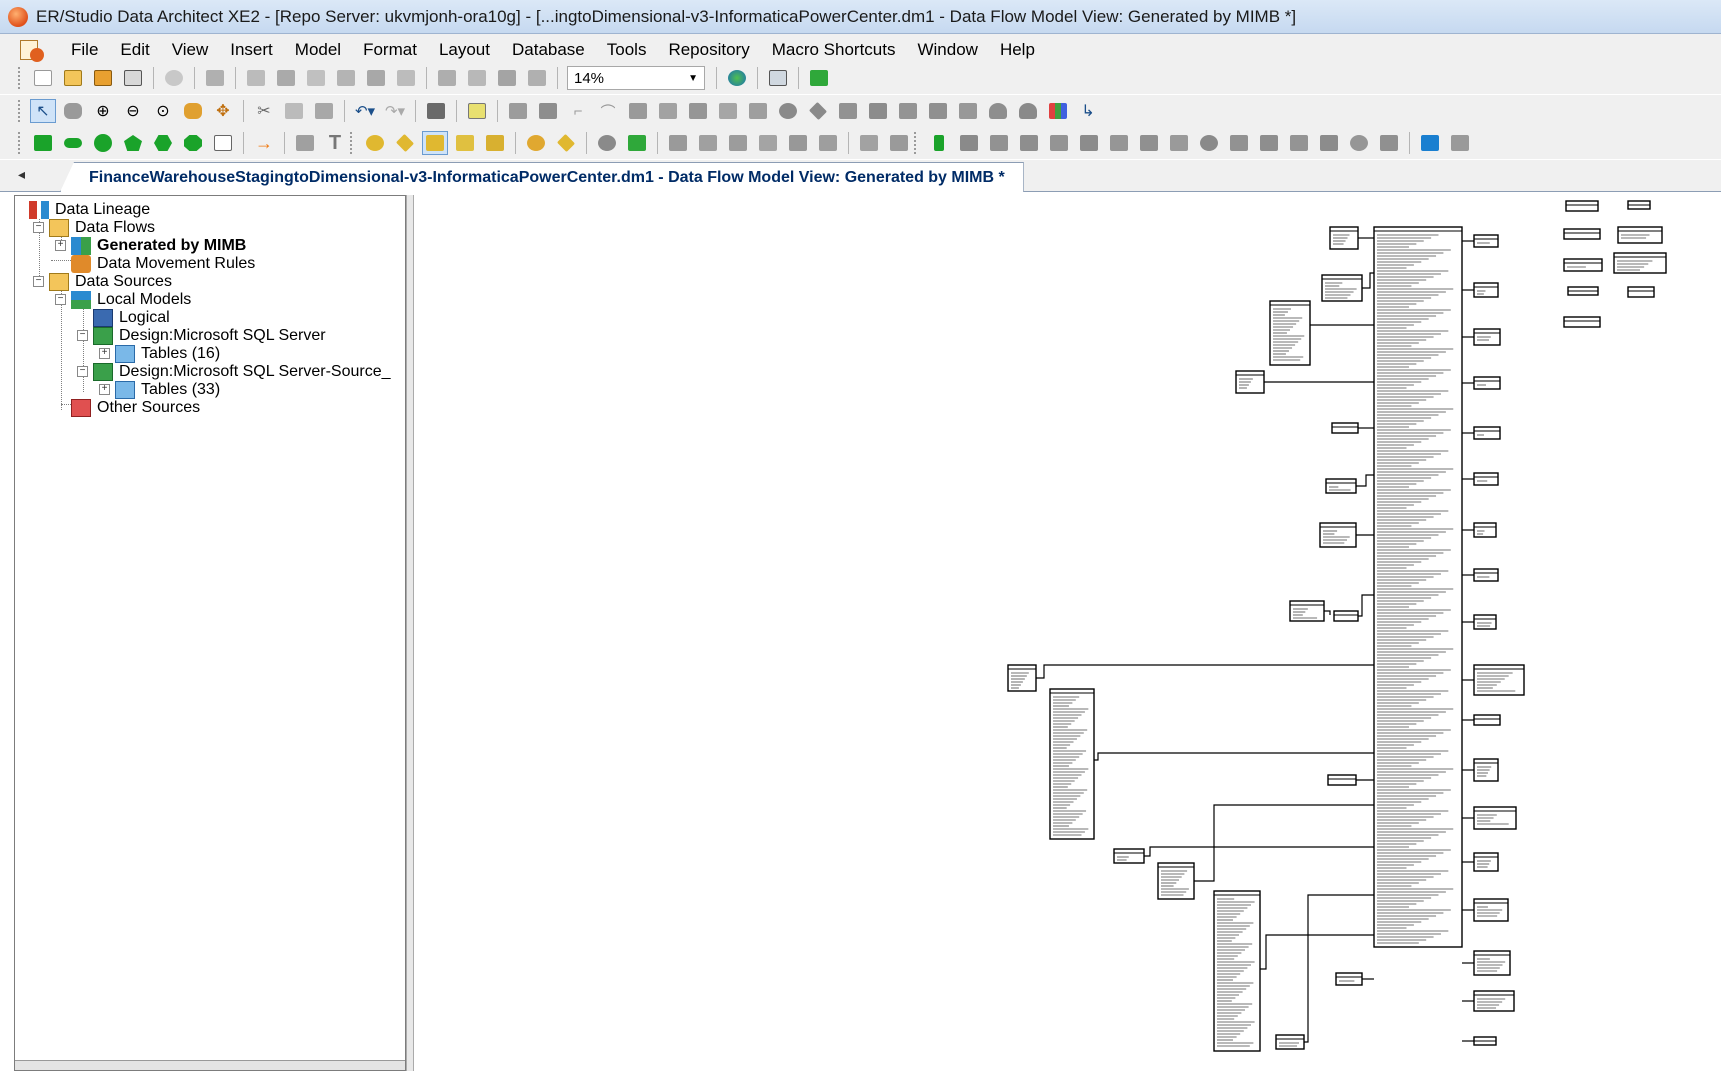 This screenshot has height=1071, width=1721. Describe the element at coordinates (324, 111) in the screenshot. I see `paste-icon` at that location.